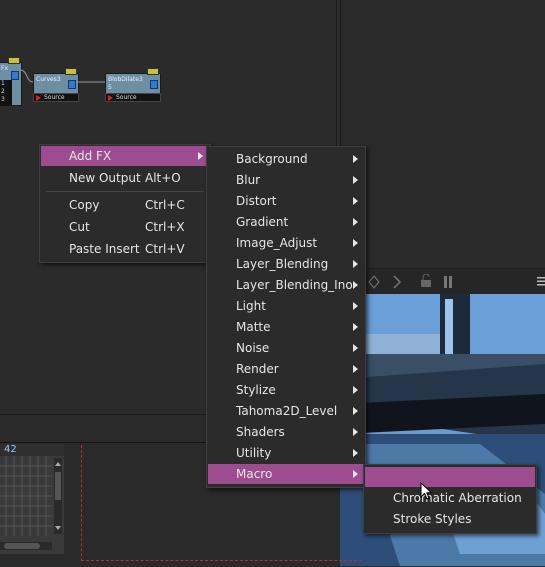  What do you see at coordinates (286, 348) in the screenshot?
I see `menu-item-noise: Noise` at bounding box center [286, 348].